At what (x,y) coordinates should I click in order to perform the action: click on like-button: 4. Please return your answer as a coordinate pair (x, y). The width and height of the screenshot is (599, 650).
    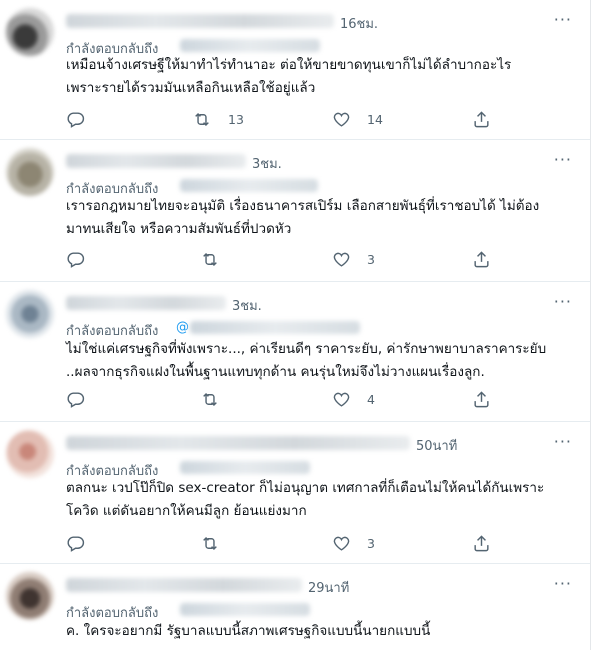
    Looking at the image, I should click on (353, 399).